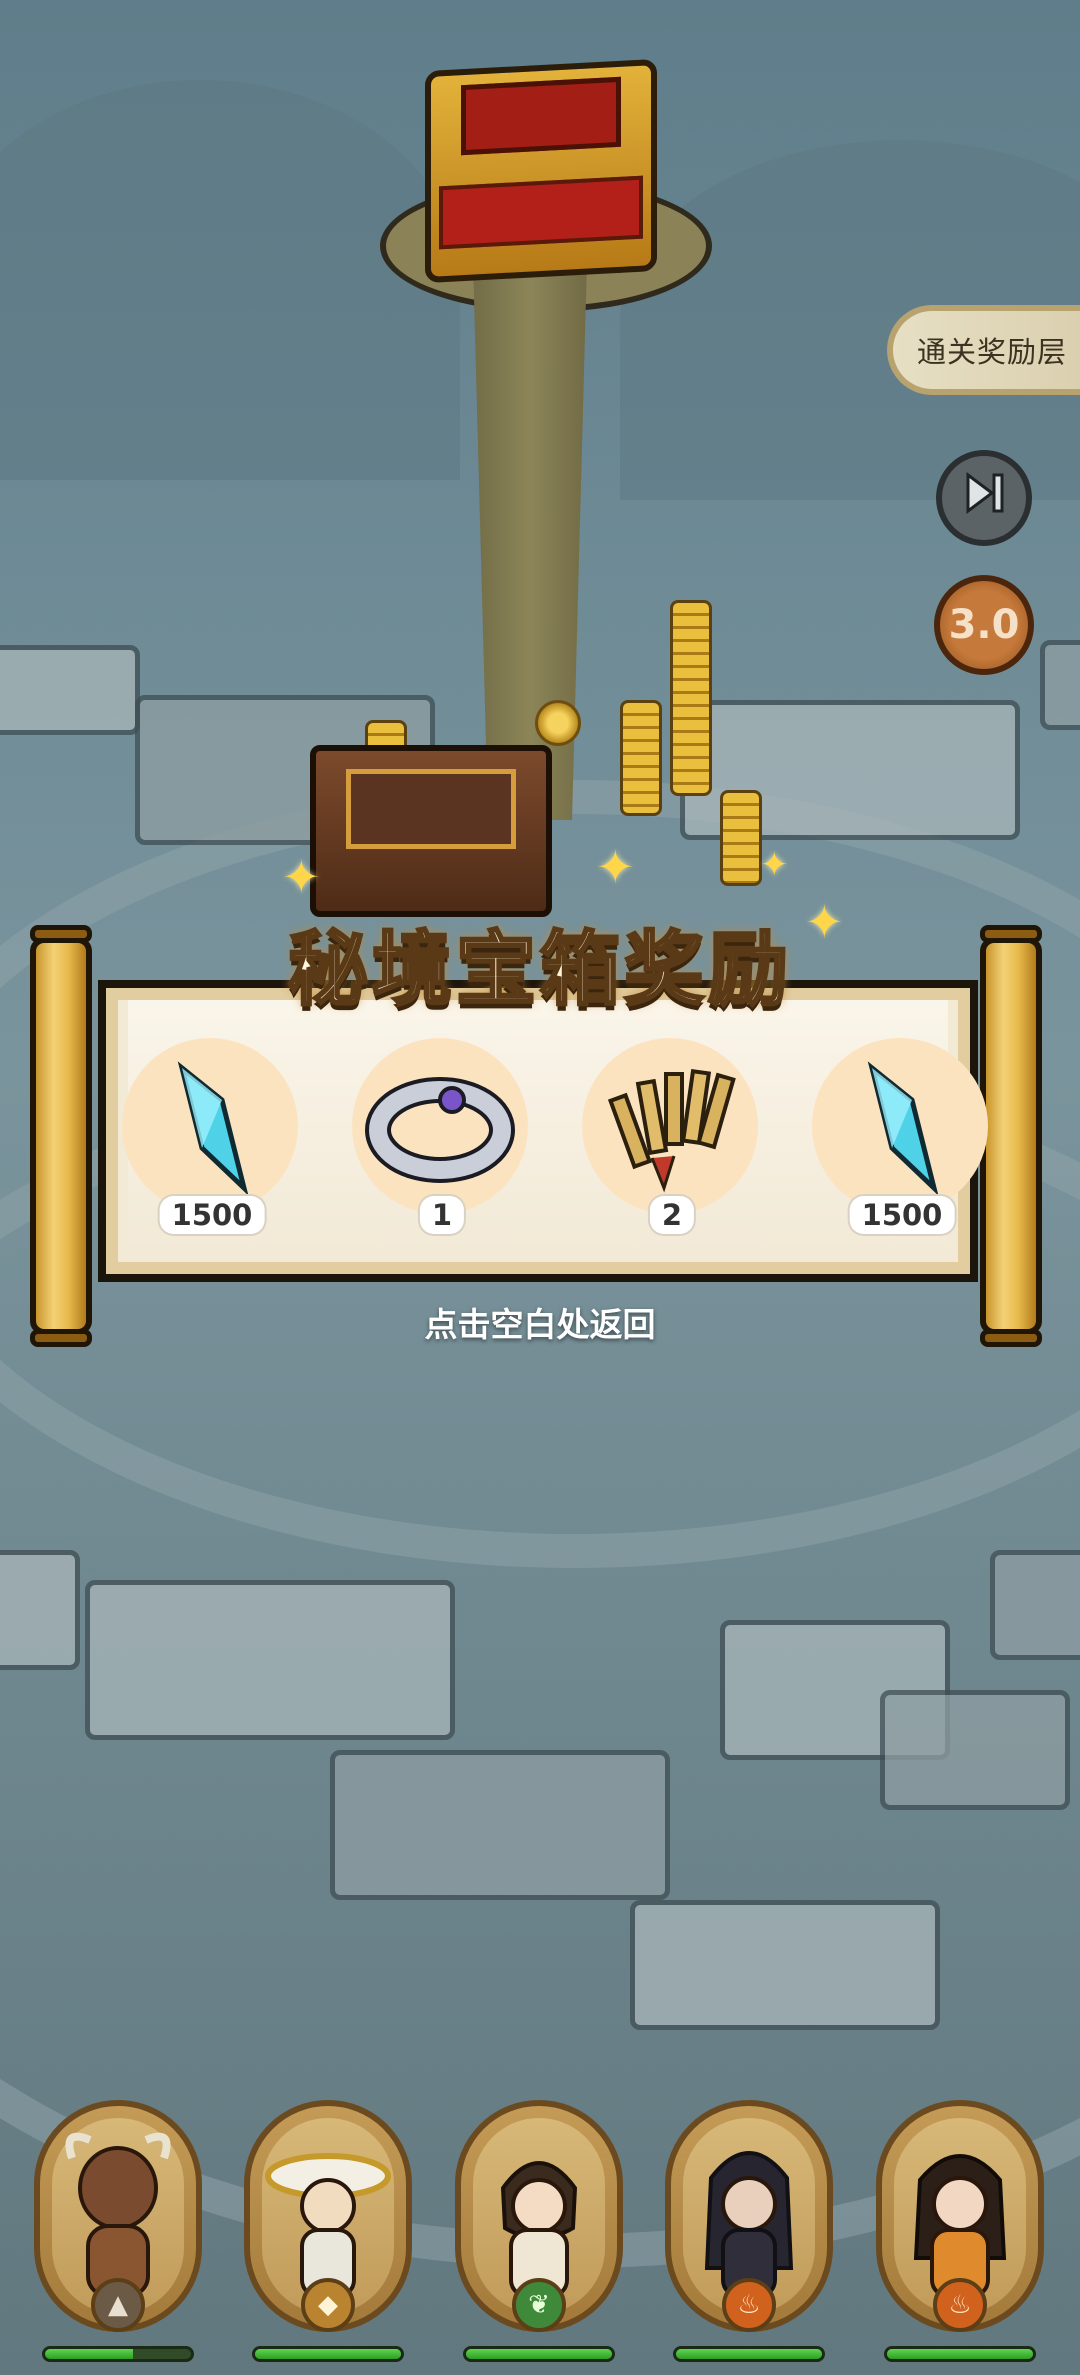 The image size is (1080, 2375). What do you see at coordinates (328, 2305) in the screenshot?
I see `wind-icon: ◆` at bounding box center [328, 2305].